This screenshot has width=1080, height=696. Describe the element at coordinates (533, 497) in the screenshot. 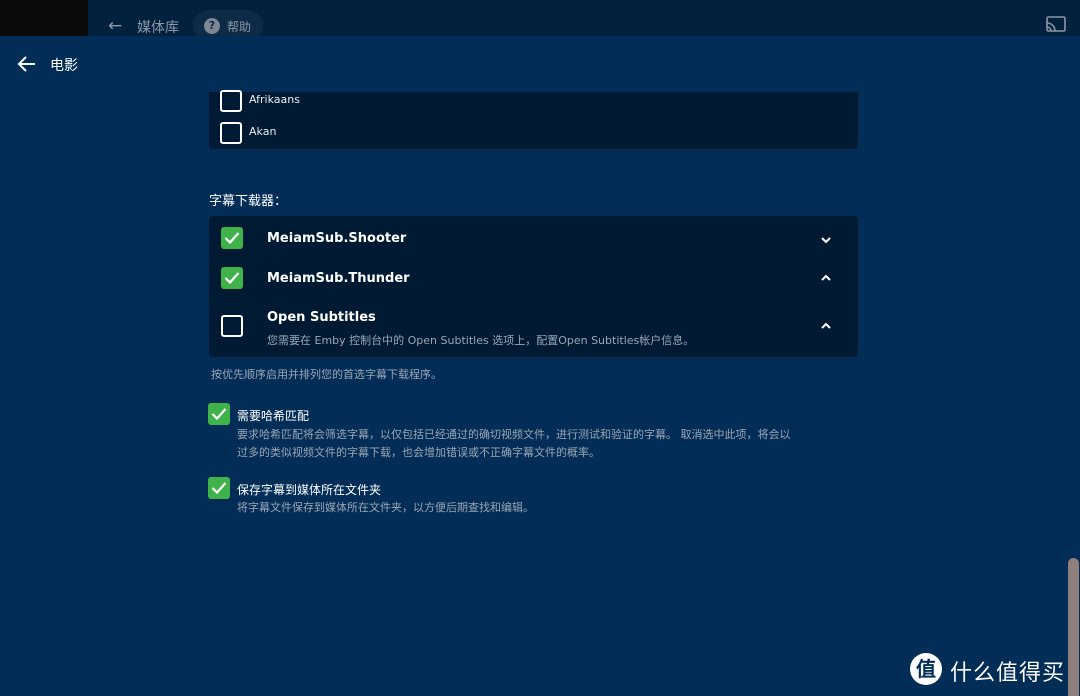

I see `option-save-with-media: 保存字幕到媒体所在文件夹 将字幕文件保存到媒体所在文件夹，以方便后期查找和编辑。` at that location.